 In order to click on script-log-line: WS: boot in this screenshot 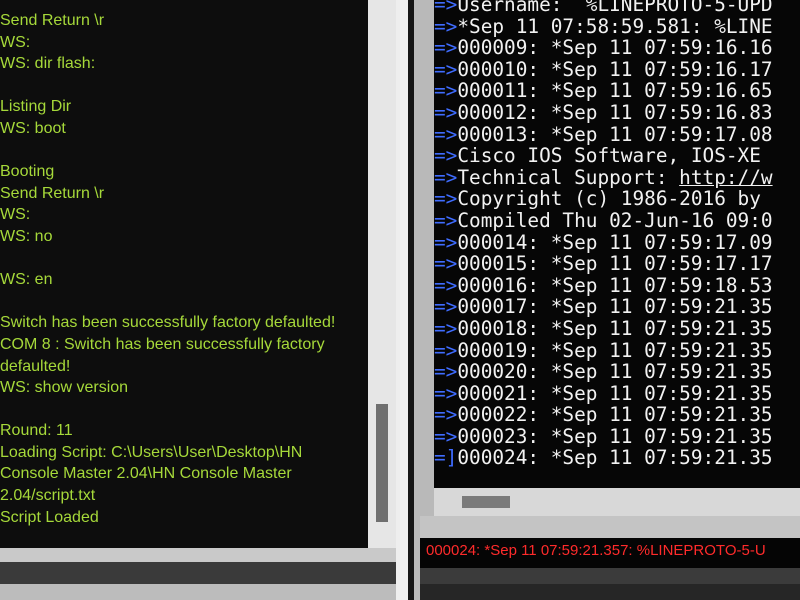, I will do `click(33, 128)`.